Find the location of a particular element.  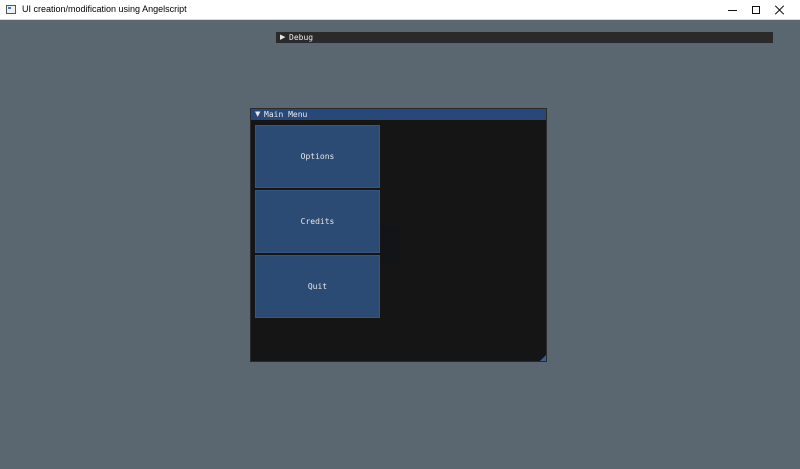

main-menu-title-bar: ▼ Main Menu is located at coordinates (398, 114).